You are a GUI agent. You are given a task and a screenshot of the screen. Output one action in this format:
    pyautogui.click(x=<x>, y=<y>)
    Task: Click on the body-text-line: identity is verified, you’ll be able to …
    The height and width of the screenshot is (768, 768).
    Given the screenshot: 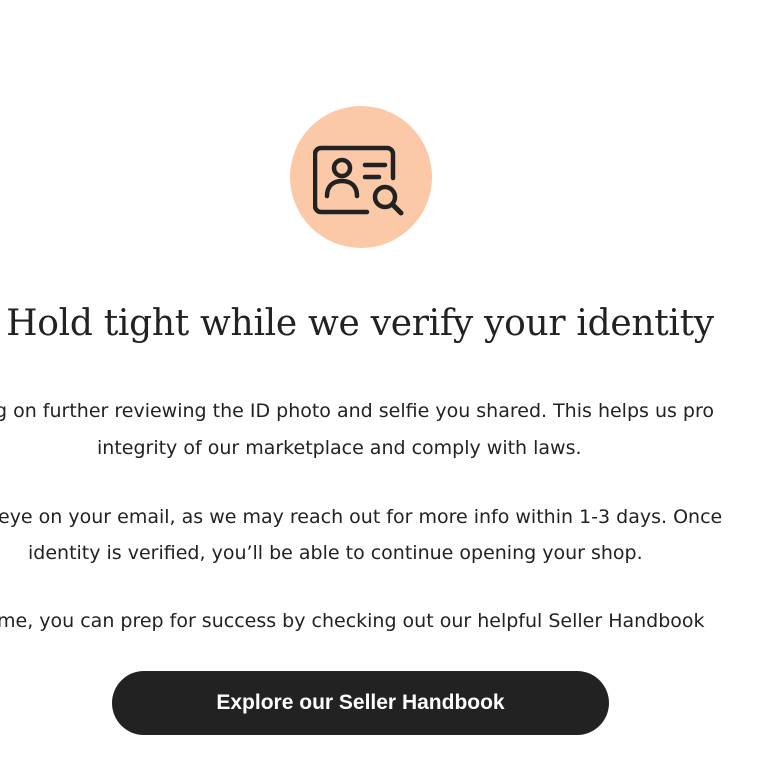 What is the action you would take?
    pyautogui.click(x=335, y=553)
    